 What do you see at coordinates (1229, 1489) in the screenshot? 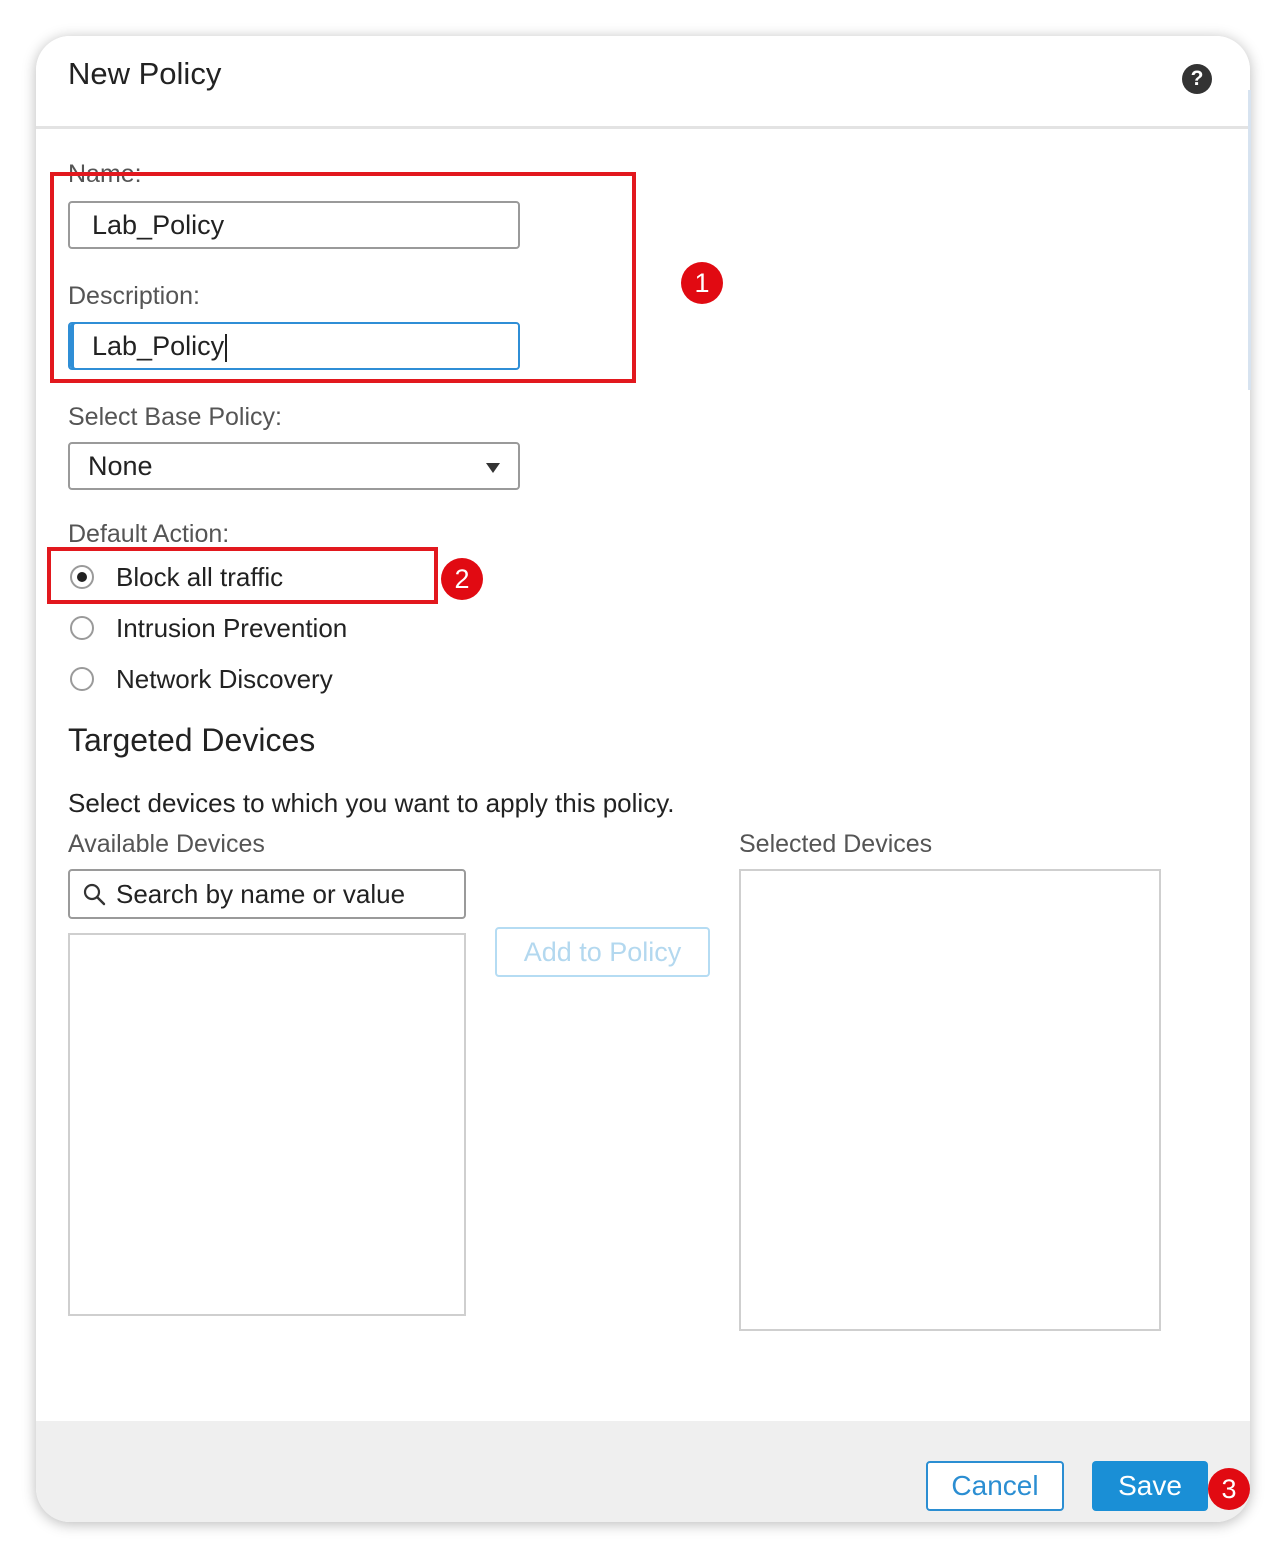
I see `step-badge-3: 3` at bounding box center [1229, 1489].